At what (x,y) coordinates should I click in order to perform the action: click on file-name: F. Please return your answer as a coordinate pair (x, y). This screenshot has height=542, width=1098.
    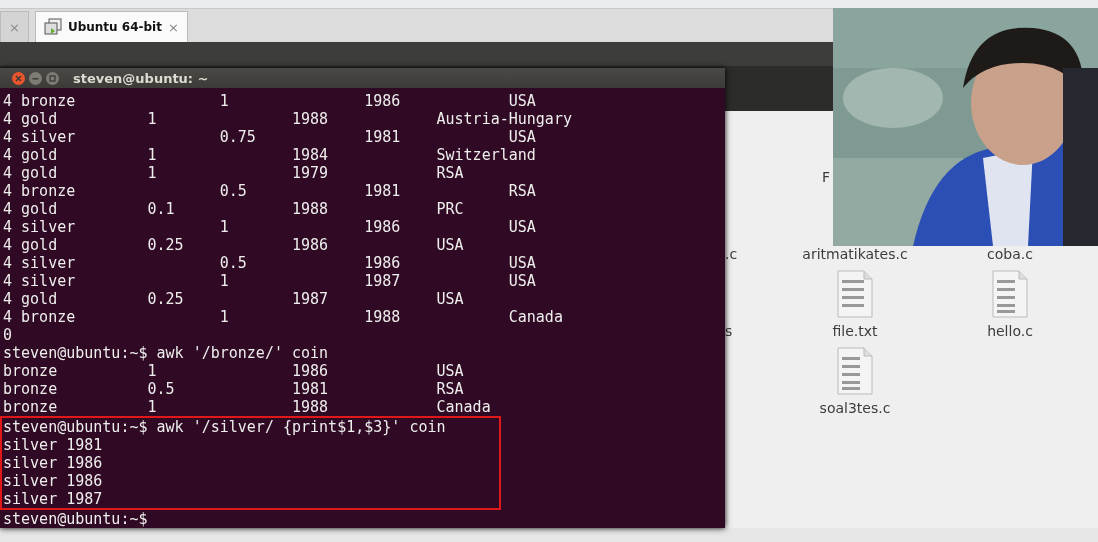
    Looking at the image, I should click on (826, 177).